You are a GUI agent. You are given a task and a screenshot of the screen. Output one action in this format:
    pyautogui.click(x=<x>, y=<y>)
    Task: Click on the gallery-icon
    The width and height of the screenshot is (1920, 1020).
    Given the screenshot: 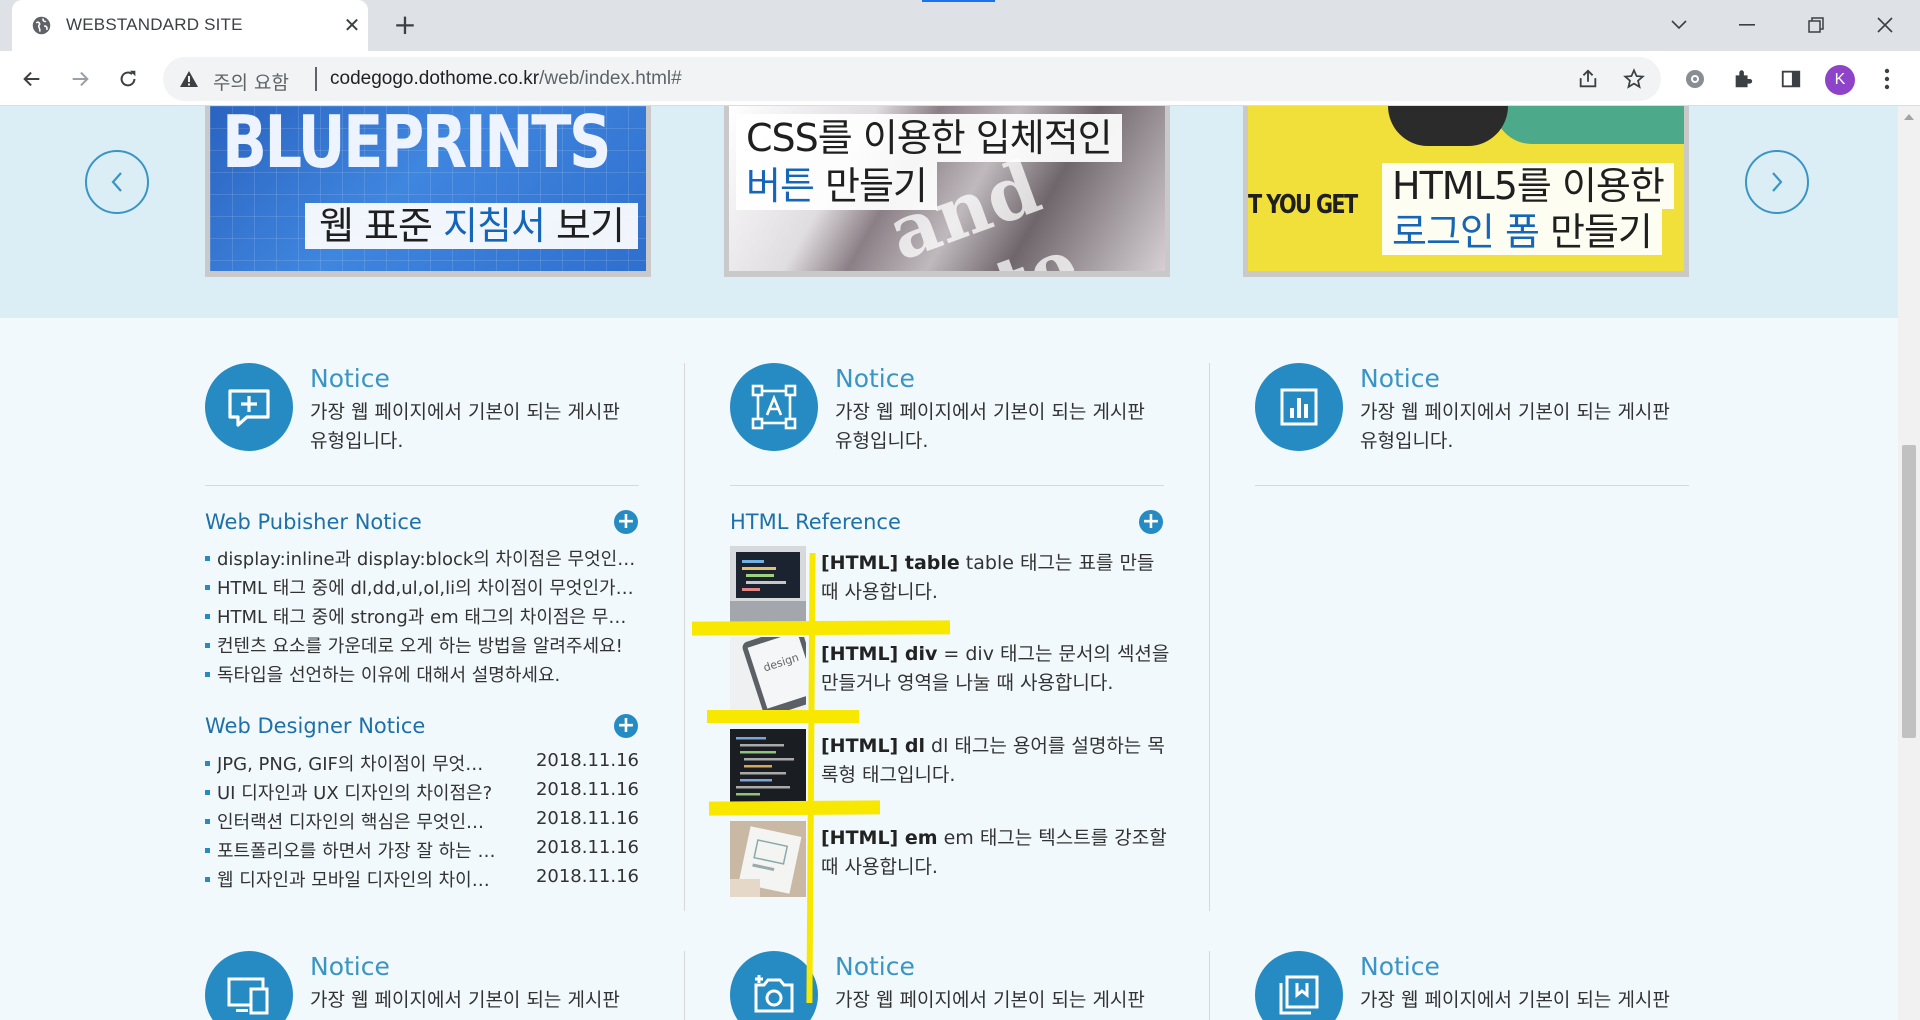 What is the action you would take?
    pyautogui.click(x=1299, y=995)
    